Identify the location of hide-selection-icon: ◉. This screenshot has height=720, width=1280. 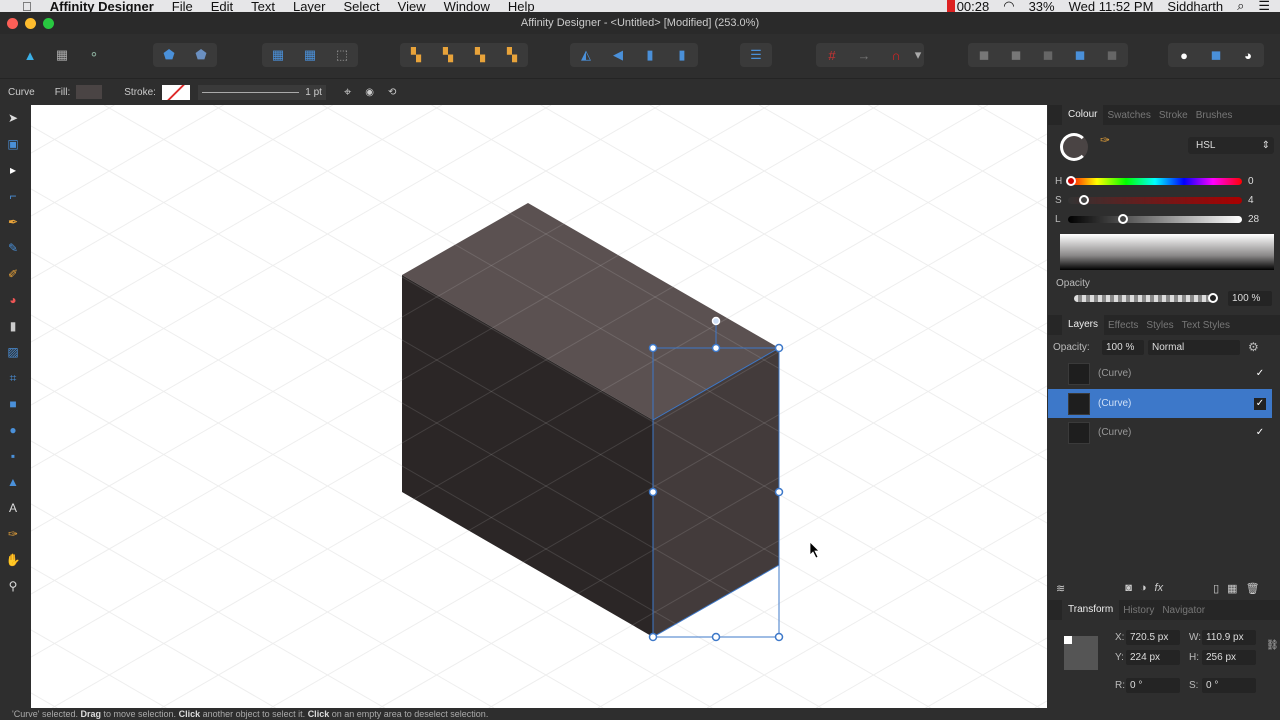
(369, 92).